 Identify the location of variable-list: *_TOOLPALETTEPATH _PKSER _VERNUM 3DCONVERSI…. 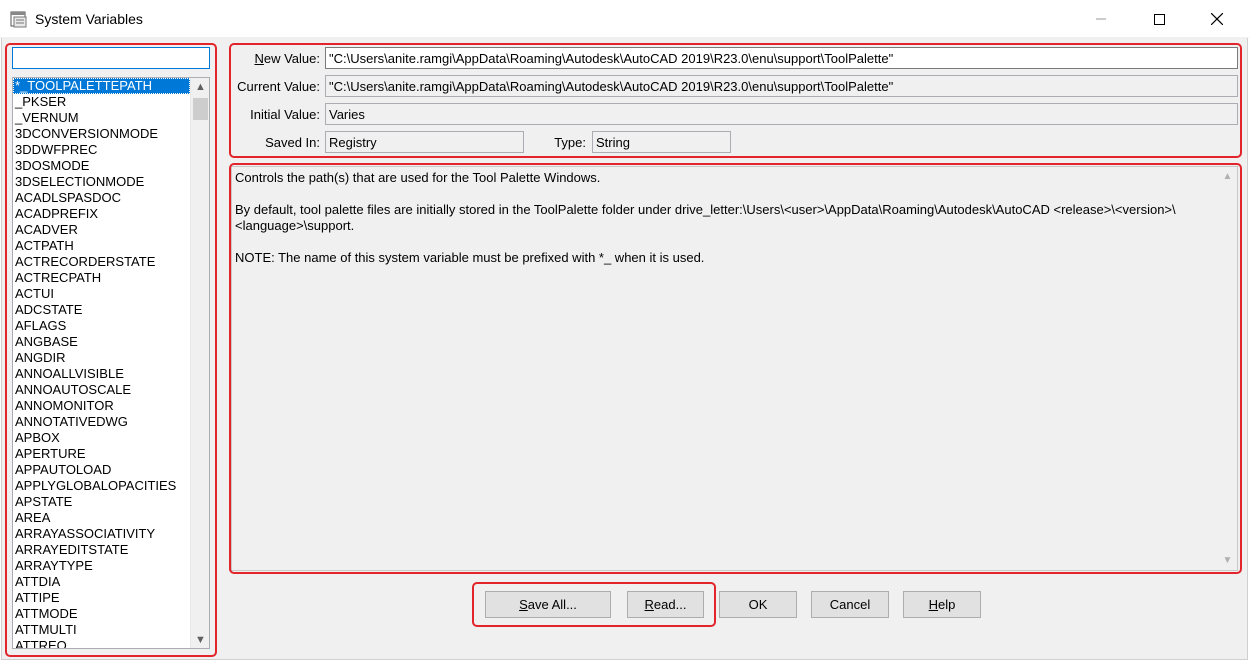
(111, 363).